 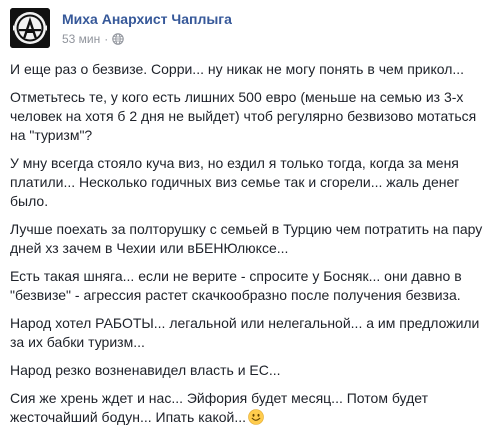 I want to click on post-meta: 53 мин ·, so click(x=147, y=39).